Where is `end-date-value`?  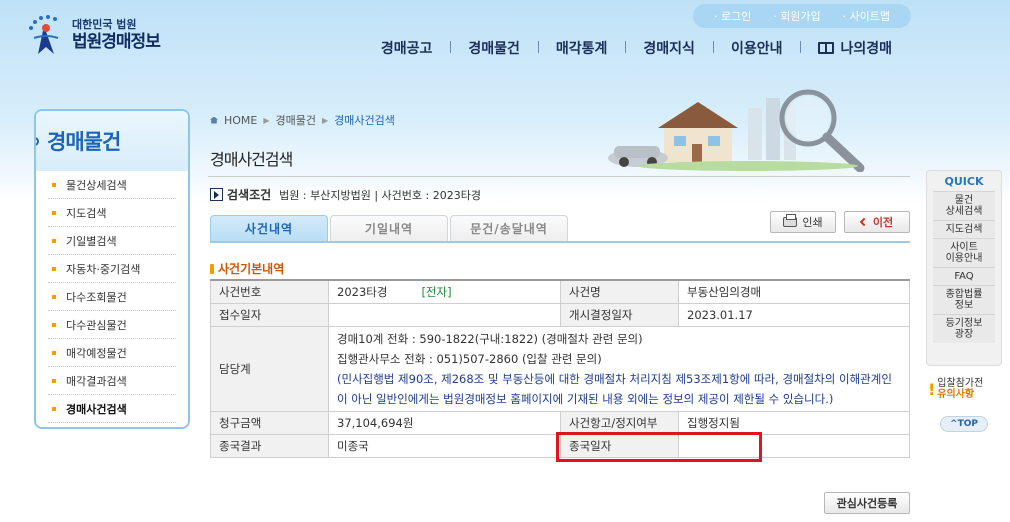 end-date-value is located at coordinates (794, 445).